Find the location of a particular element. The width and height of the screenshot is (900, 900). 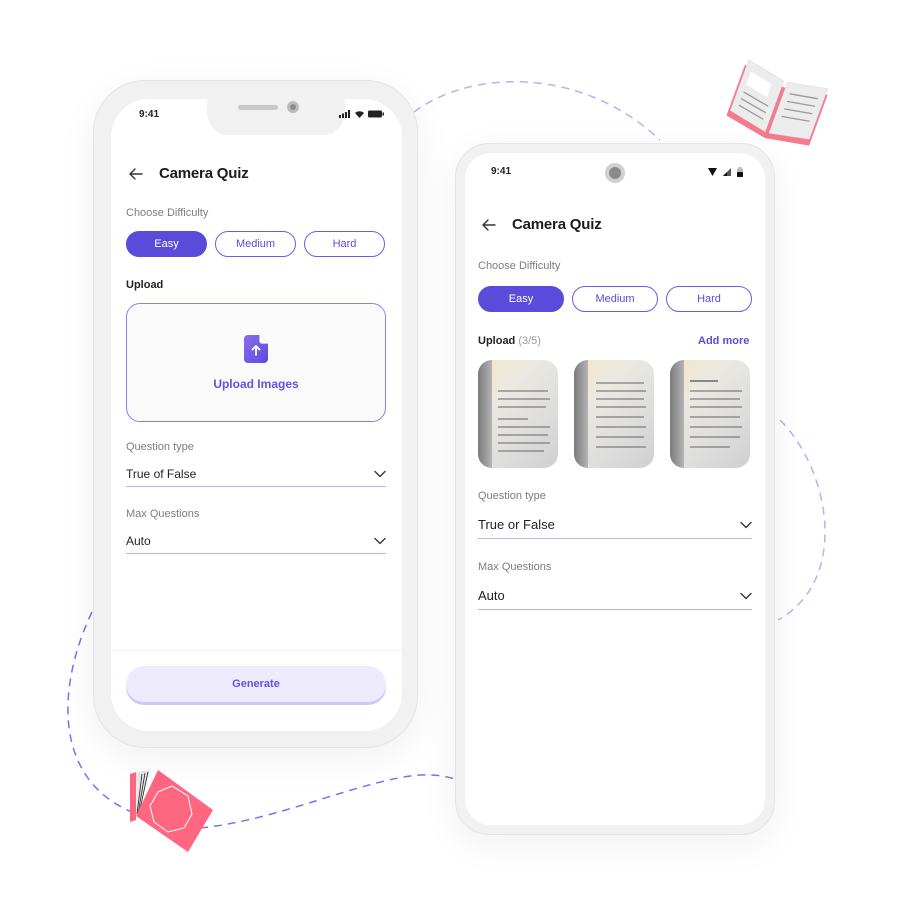

add-more-link: Add more is located at coordinates (723, 341).